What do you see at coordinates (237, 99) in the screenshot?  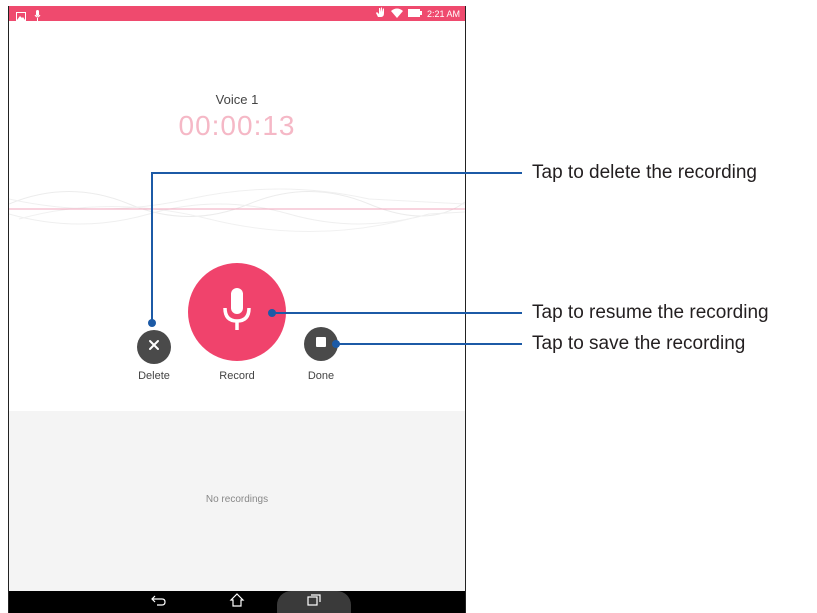 I see `recording-name: Voice 1` at bounding box center [237, 99].